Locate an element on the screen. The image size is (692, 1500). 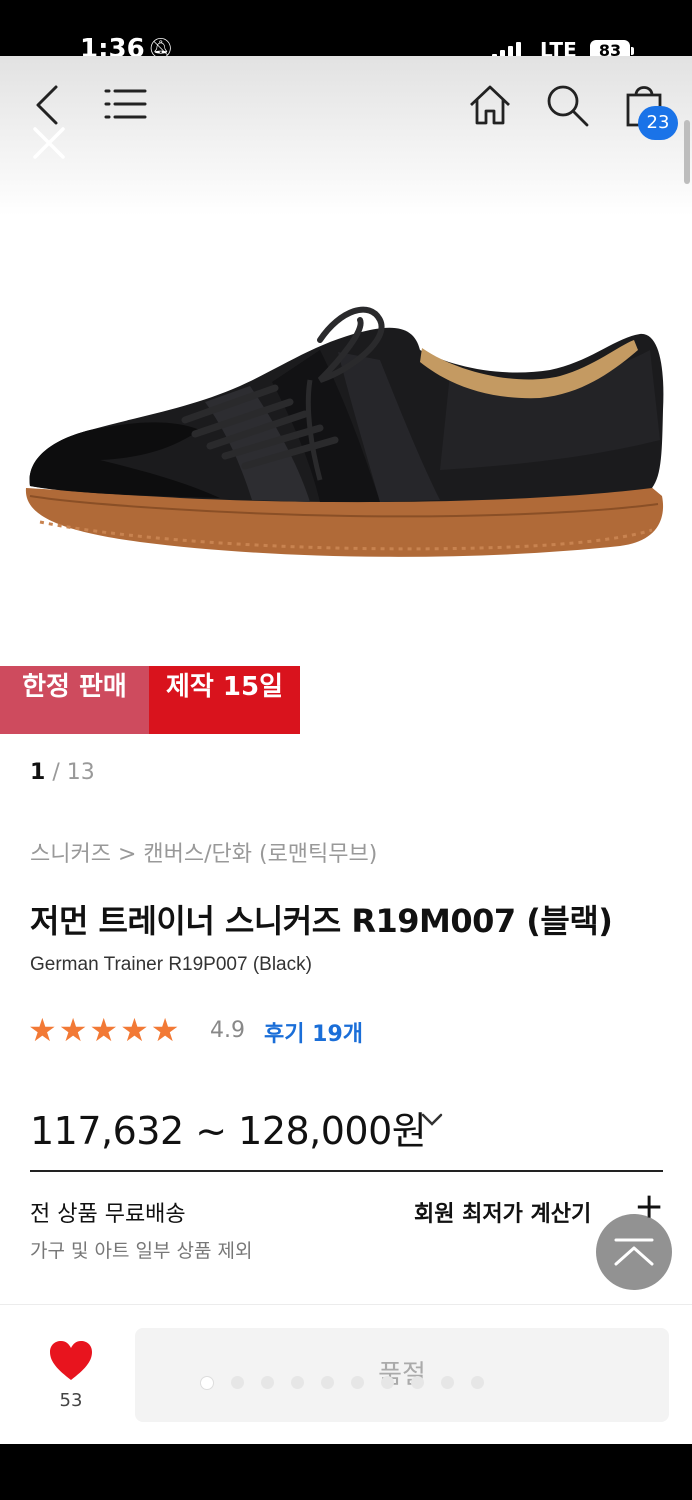
arrow-up-icon is located at coordinates (634, 1252).